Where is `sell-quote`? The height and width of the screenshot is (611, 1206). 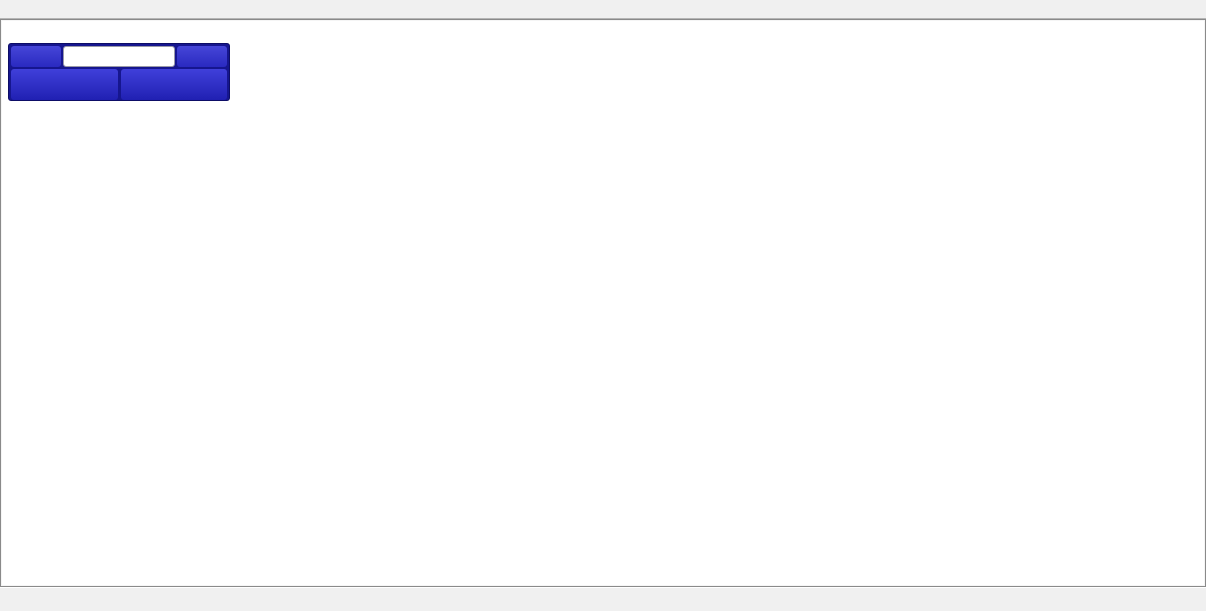 sell-quote is located at coordinates (64, 84).